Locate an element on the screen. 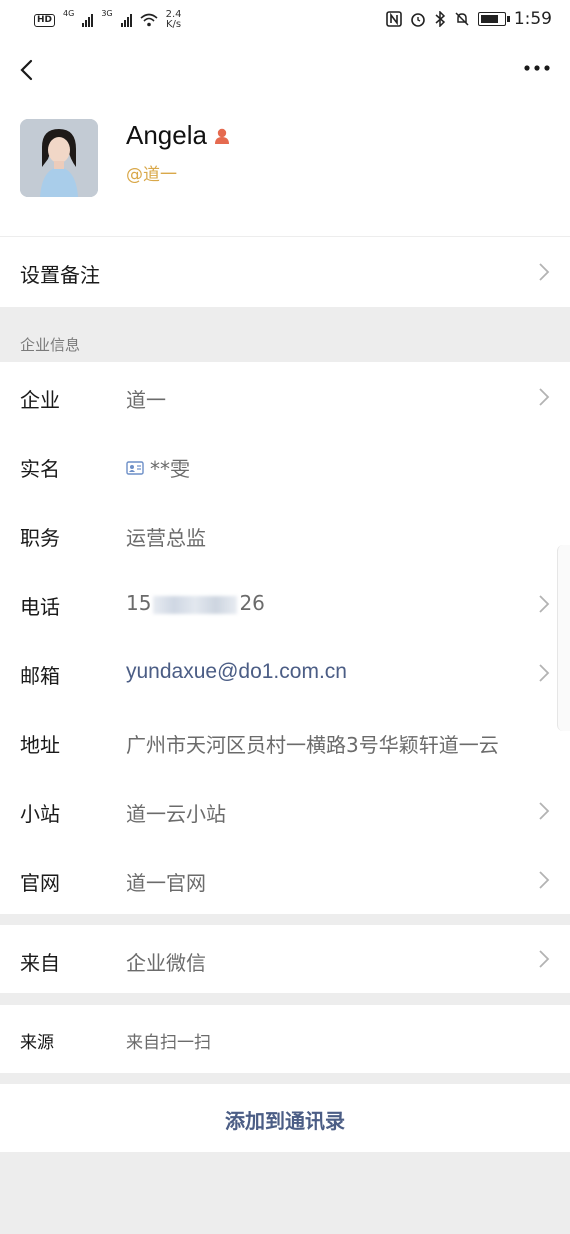 The height and width of the screenshot is (1234, 570). source-row: 来源 来自扫一扫 is located at coordinates (285, 1039).